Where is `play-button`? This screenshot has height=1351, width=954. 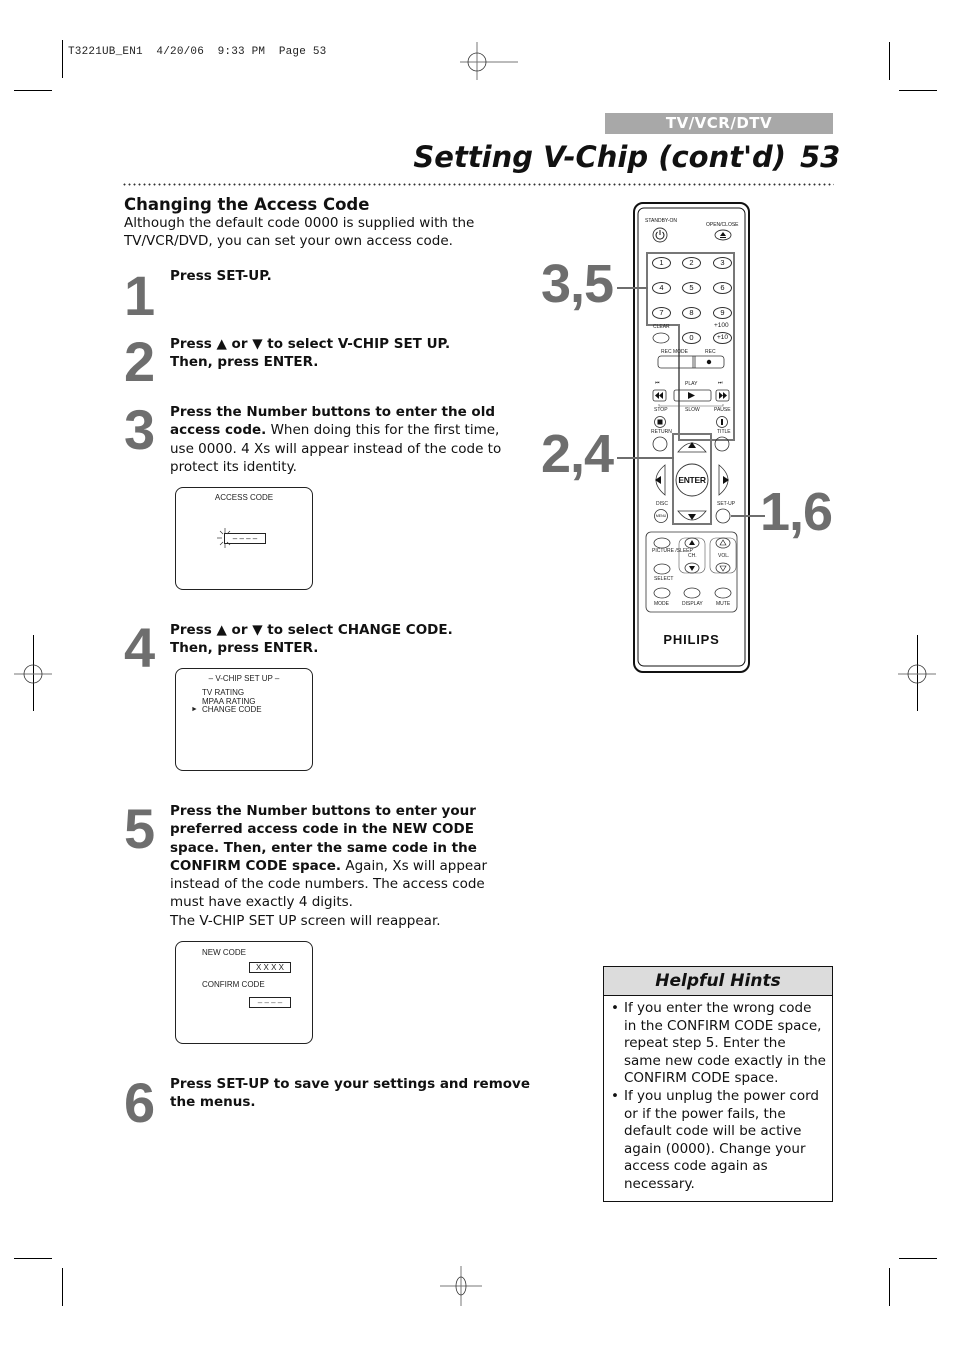
play-button is located at coordinates (692, 395).